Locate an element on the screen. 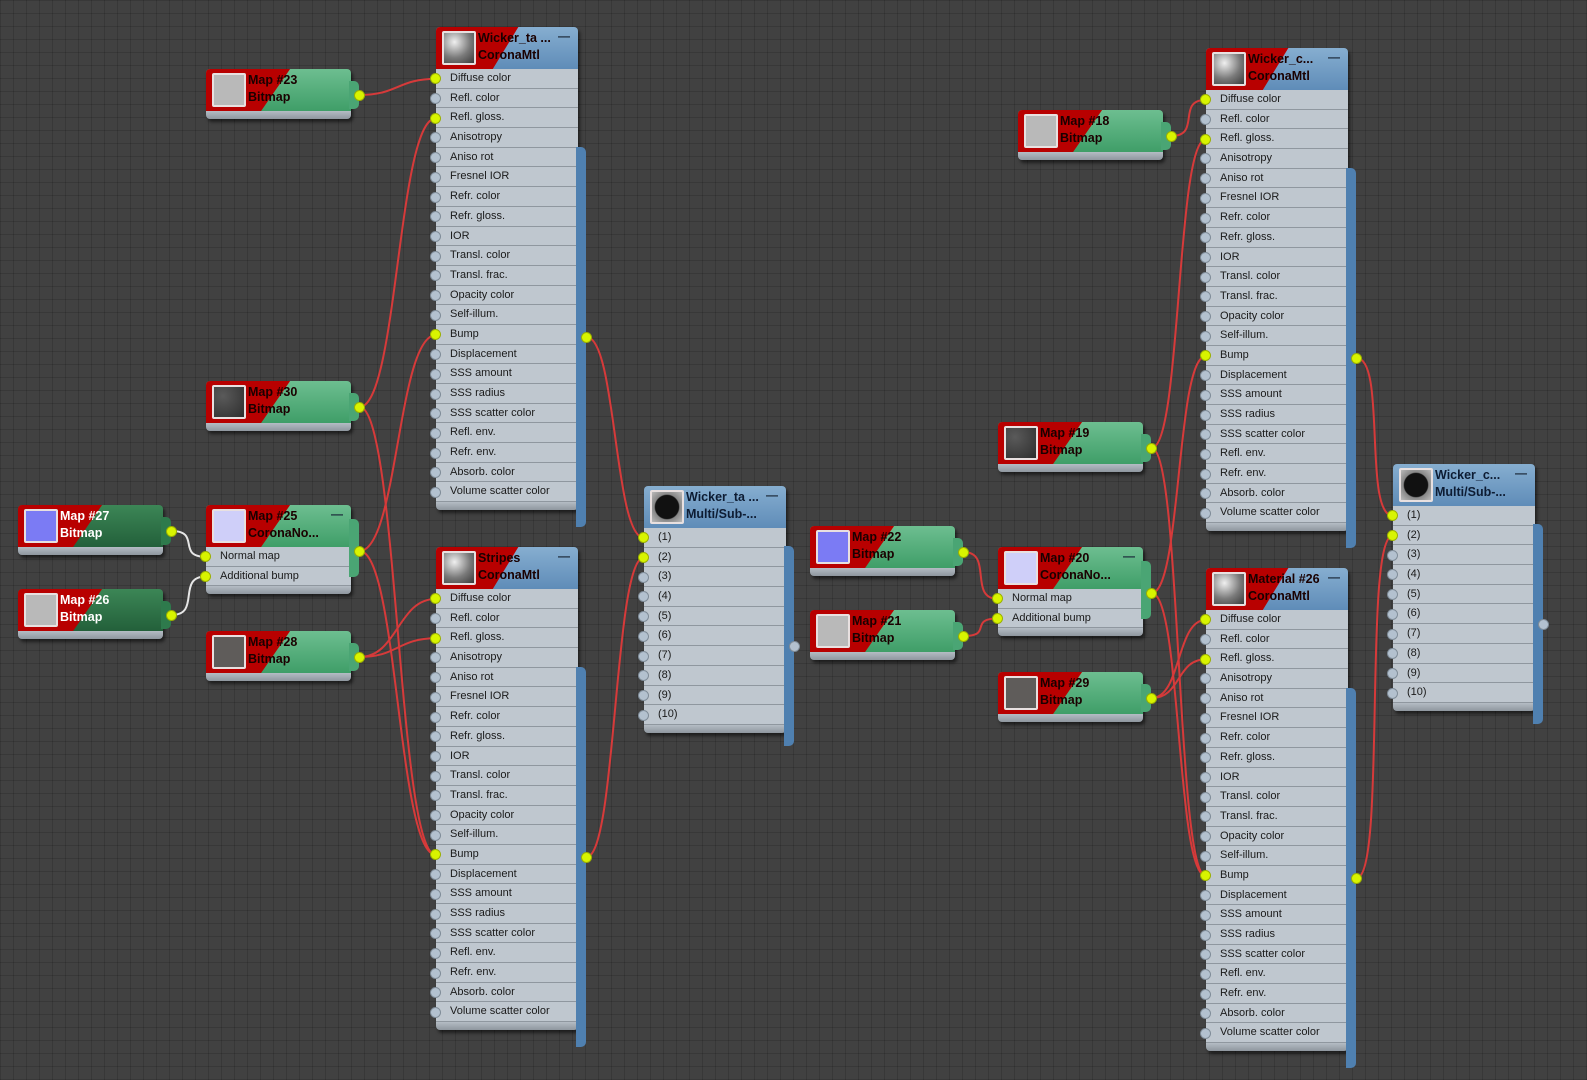 The width and height of the screenshot is (1587, 1080). wire-map20-out-to-mtlWickerC-in13 is located at coordinates (1179, 474).